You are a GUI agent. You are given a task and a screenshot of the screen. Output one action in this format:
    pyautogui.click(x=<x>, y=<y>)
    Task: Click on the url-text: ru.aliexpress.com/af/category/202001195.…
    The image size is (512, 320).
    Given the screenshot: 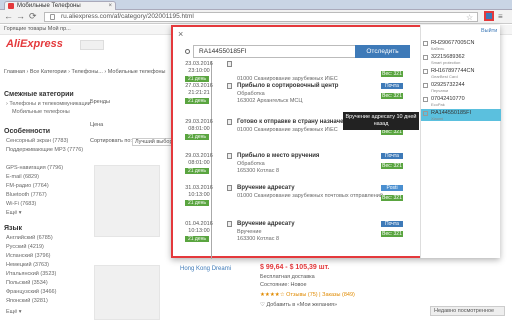 What is the action you would take?
    pyautogui.click(x=127, y=16)
    